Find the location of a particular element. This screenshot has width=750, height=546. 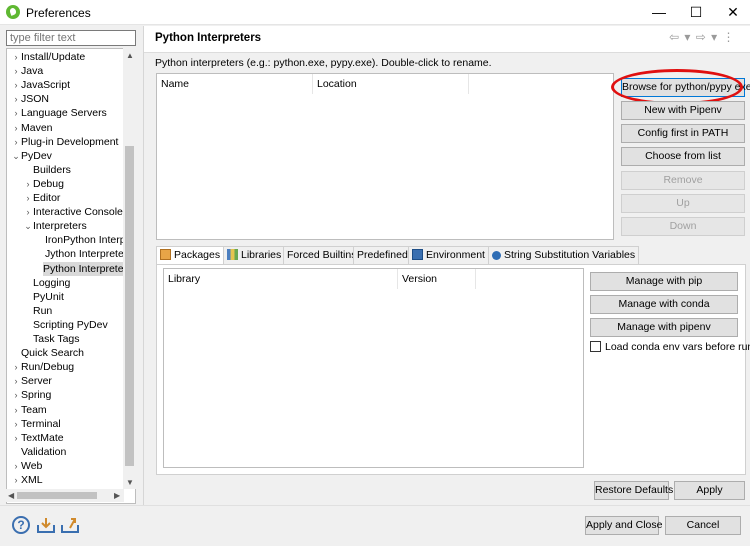

tree-item: › Plug-in Development is located at coordinates (65, 142).